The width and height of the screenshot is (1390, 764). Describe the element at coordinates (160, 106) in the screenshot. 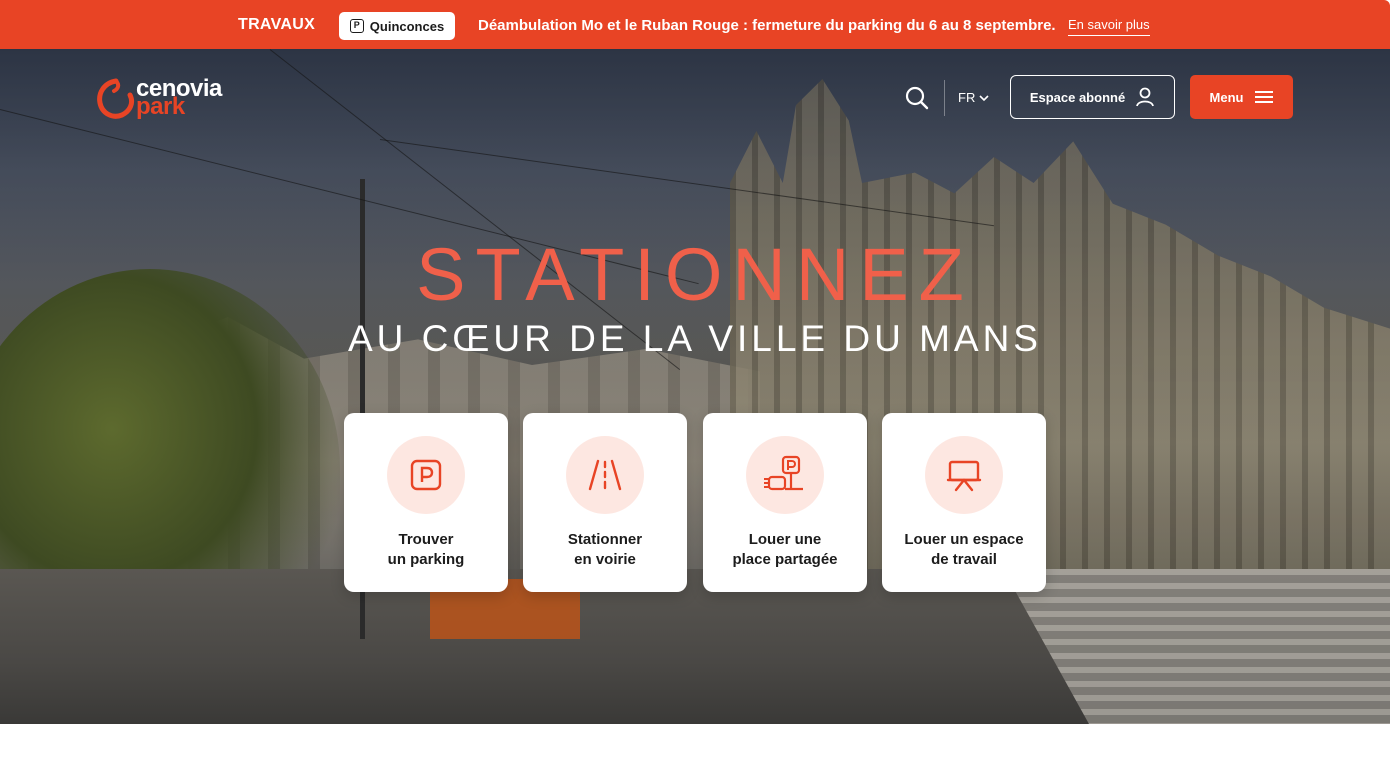

I see `logo-text-park: park` at that location.